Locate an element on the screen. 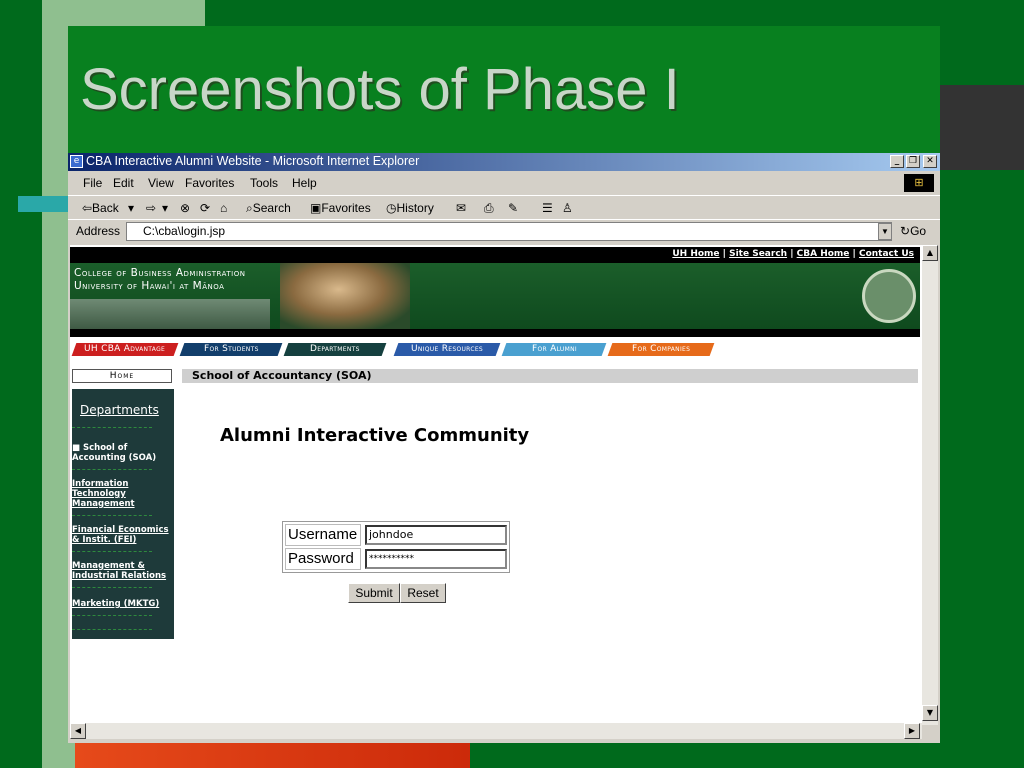  tab-departments: Departments is located at coordinates (335, 349).